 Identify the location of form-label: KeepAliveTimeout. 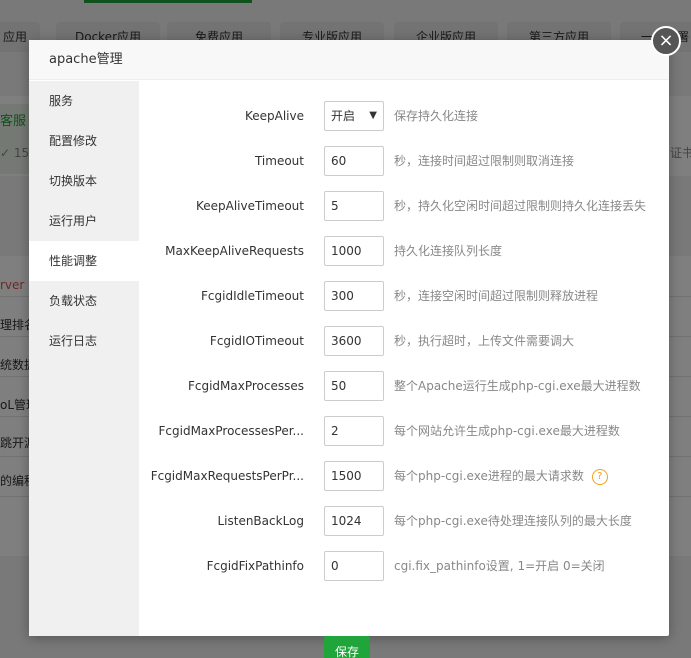
(249, 206).